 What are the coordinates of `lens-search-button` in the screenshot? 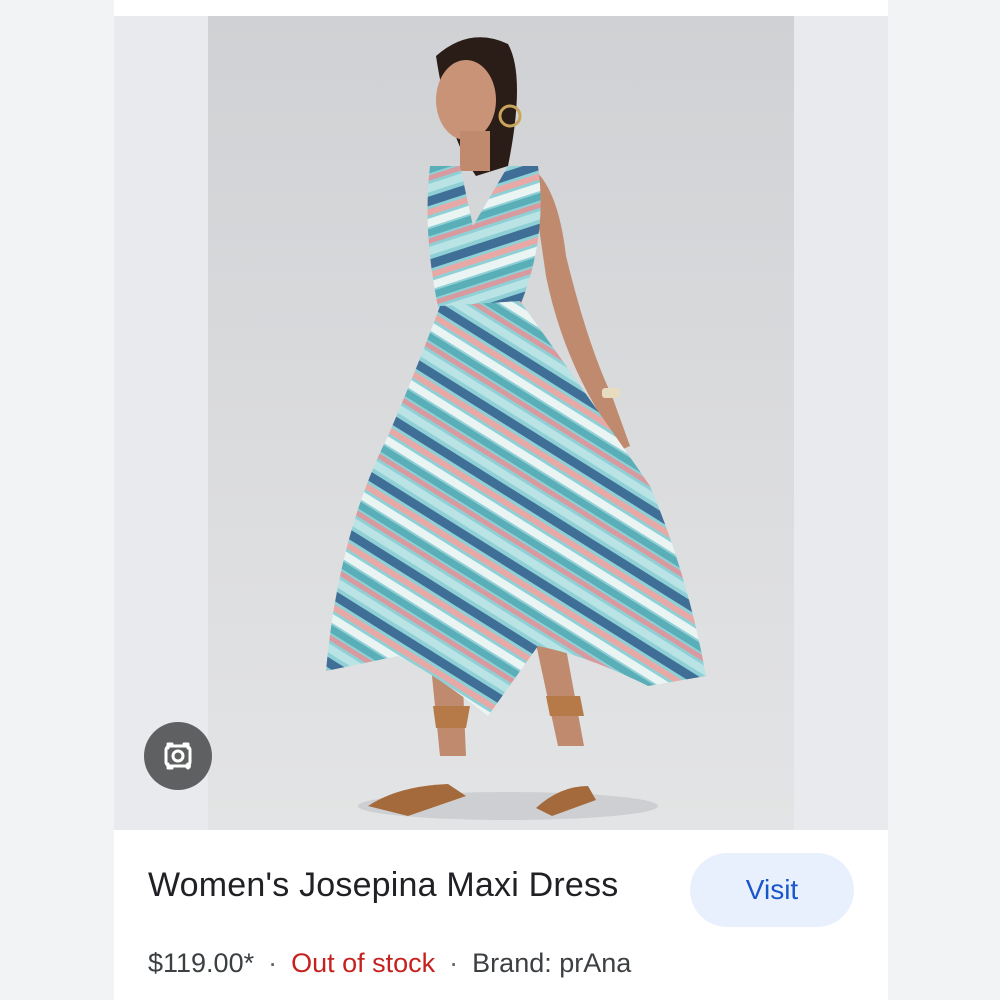 It's located at (178, 756).